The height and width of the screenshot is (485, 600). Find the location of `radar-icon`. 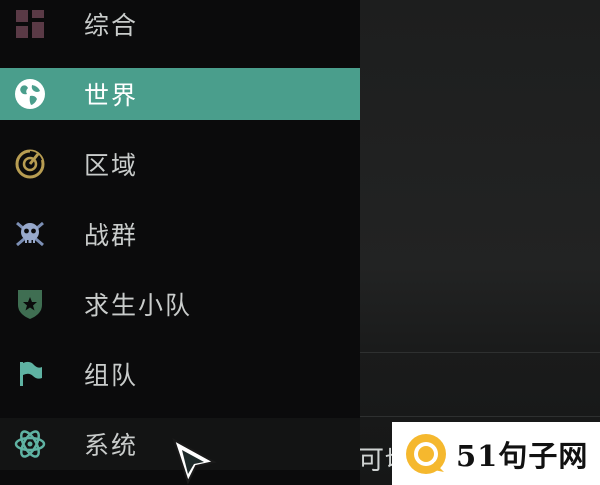

radar-icon is located at coordinates (30, 164).